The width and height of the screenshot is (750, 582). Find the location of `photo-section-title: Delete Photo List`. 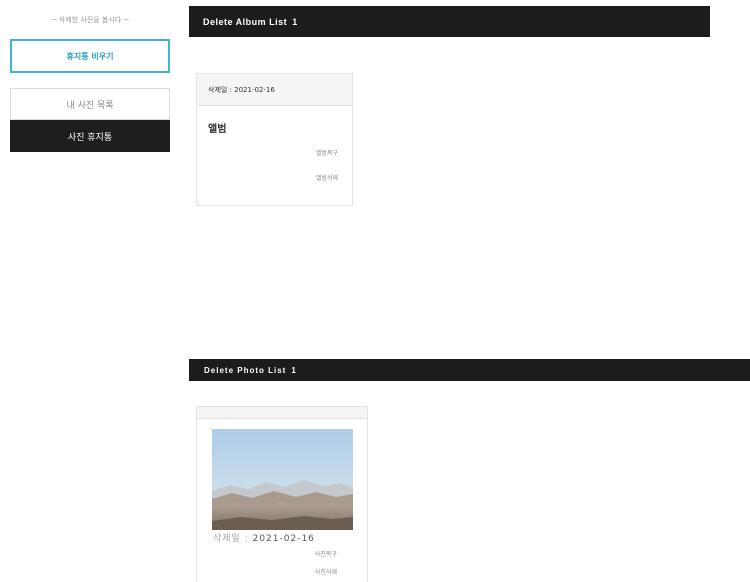

photo-section-title: Delete Photo List is located at coordinates (245, 370).